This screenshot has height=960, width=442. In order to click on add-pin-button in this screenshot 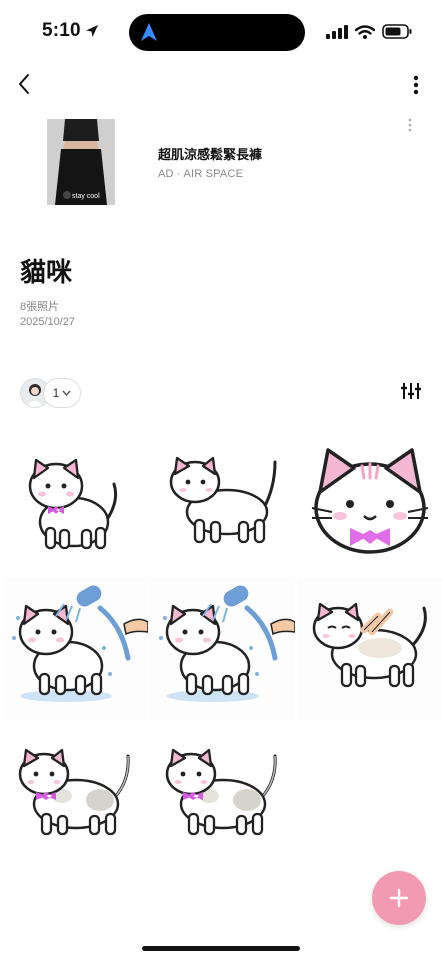, I will do `click(399, 898)`.